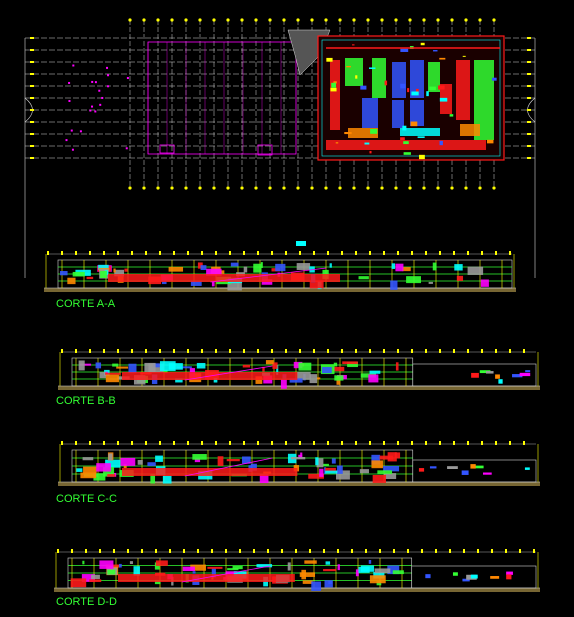 The width and height of the screenshot is (574, 617). I want to click on section-ground, so click(280, 290).